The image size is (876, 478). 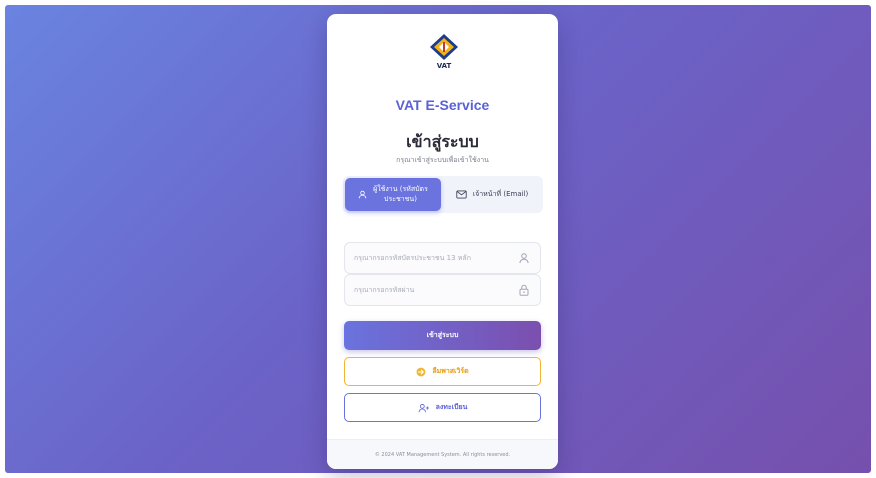 I want to click on tab-citizen-label-line2: ประชาชน), so click(x=400, y=198).